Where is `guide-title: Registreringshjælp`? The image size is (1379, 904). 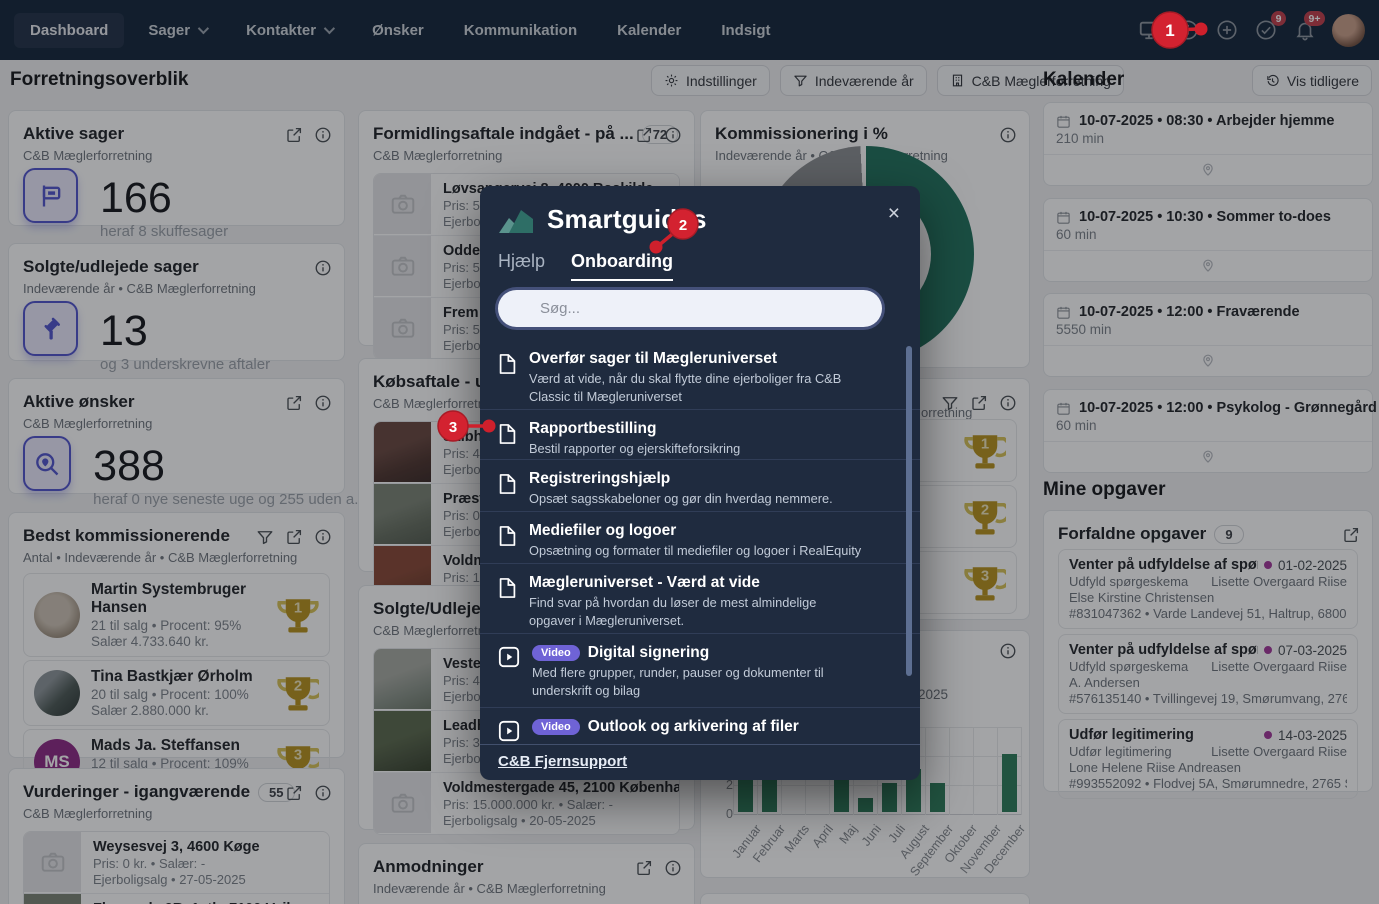
guide-title: Registreringshjælp is located at coordinates (600, 478).